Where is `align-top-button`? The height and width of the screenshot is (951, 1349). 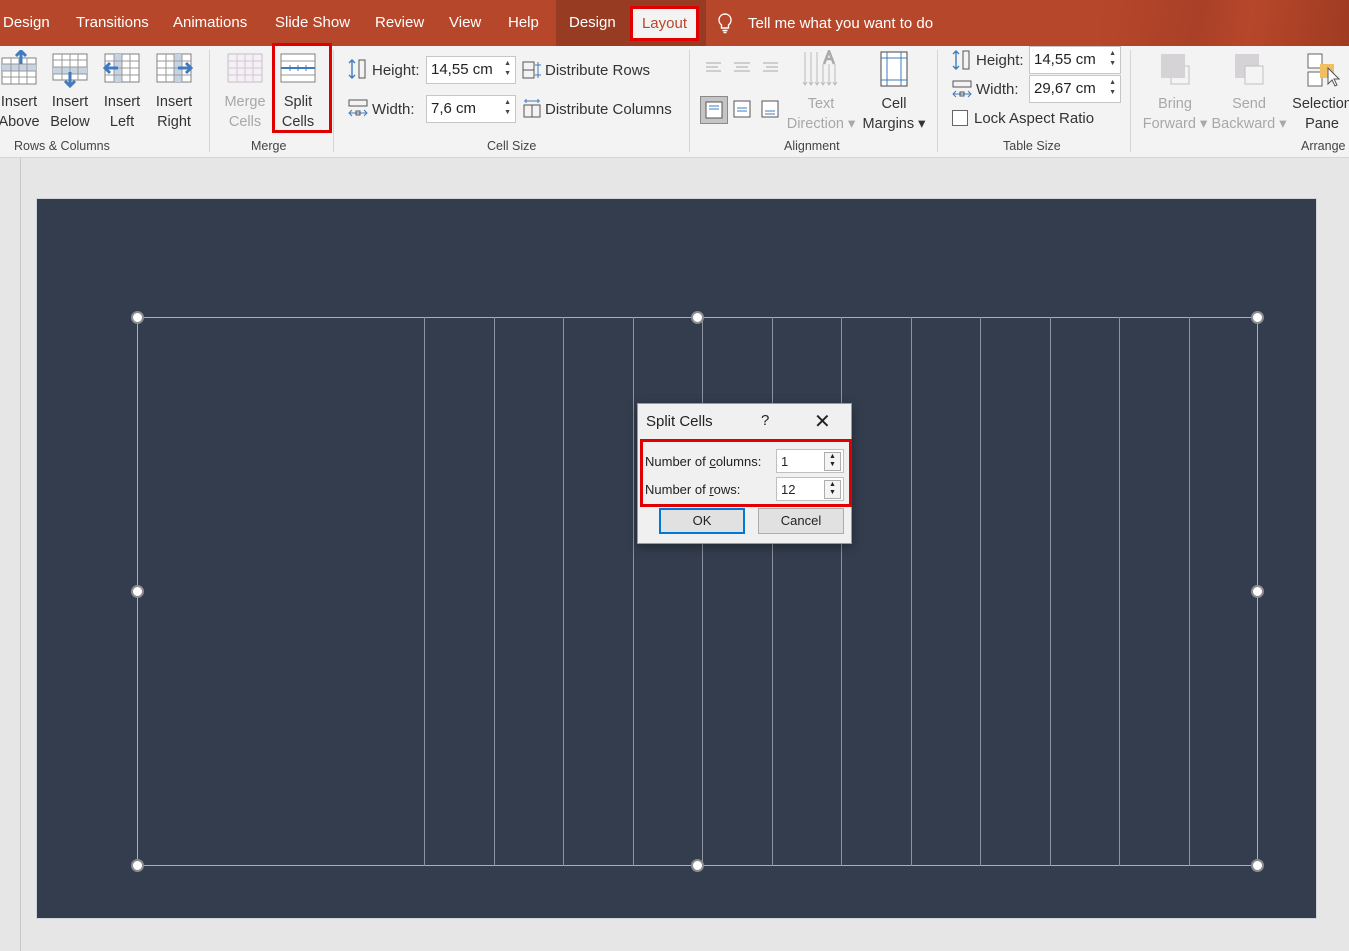
align-top-button is located at coordinates (714, 110).